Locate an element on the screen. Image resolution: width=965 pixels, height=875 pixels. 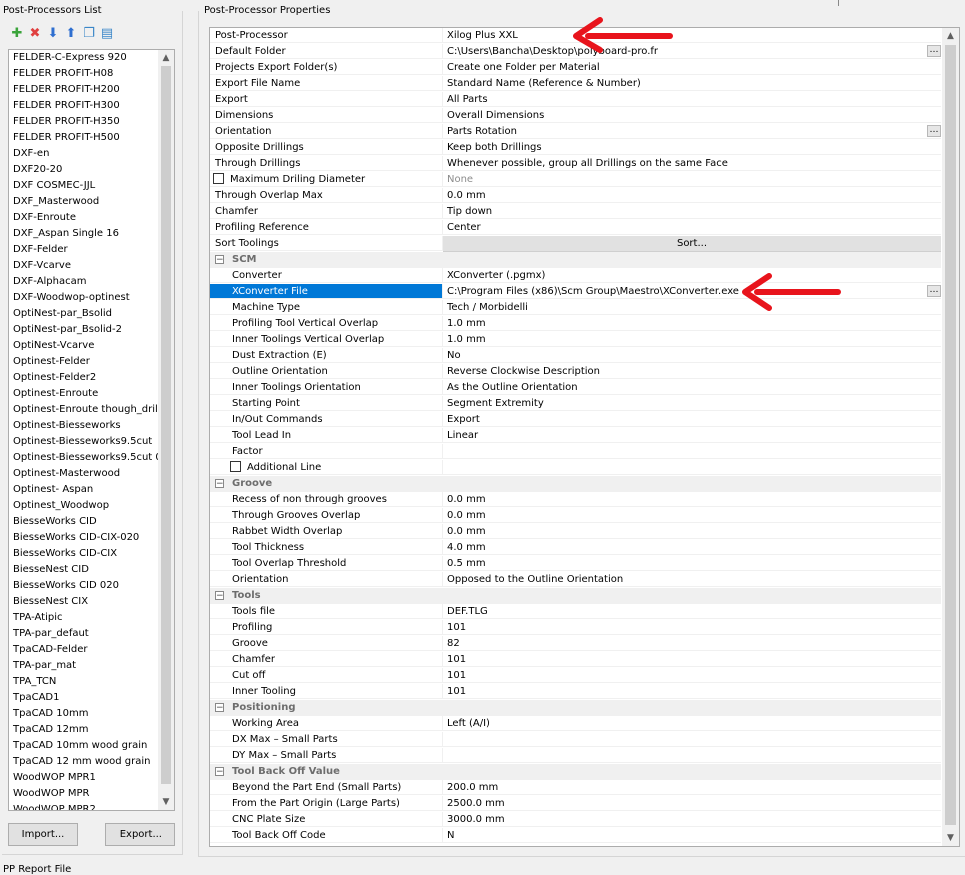
property-row: Tool Thickness 4.0 mm is located at coordinates (575, 548).